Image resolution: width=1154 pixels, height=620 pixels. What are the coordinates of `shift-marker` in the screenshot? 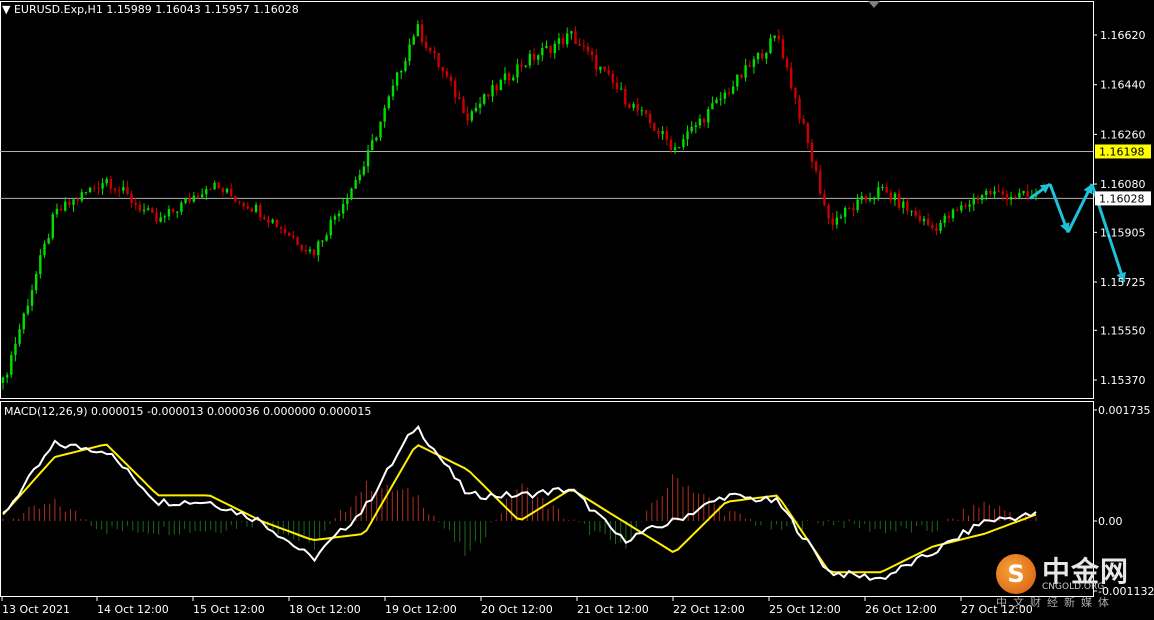 It's located at (874, 4).